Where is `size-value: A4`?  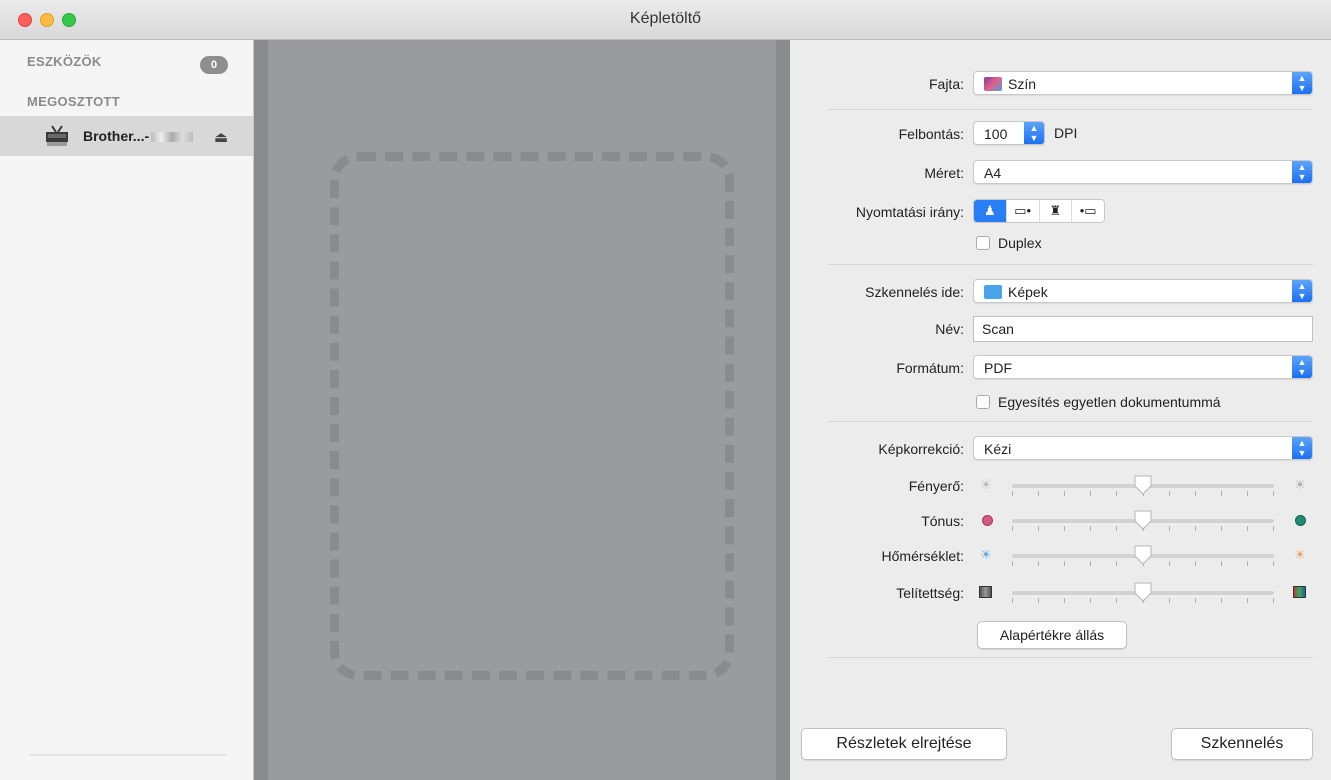 size-value: A4 is located at coordinates (993, 173).